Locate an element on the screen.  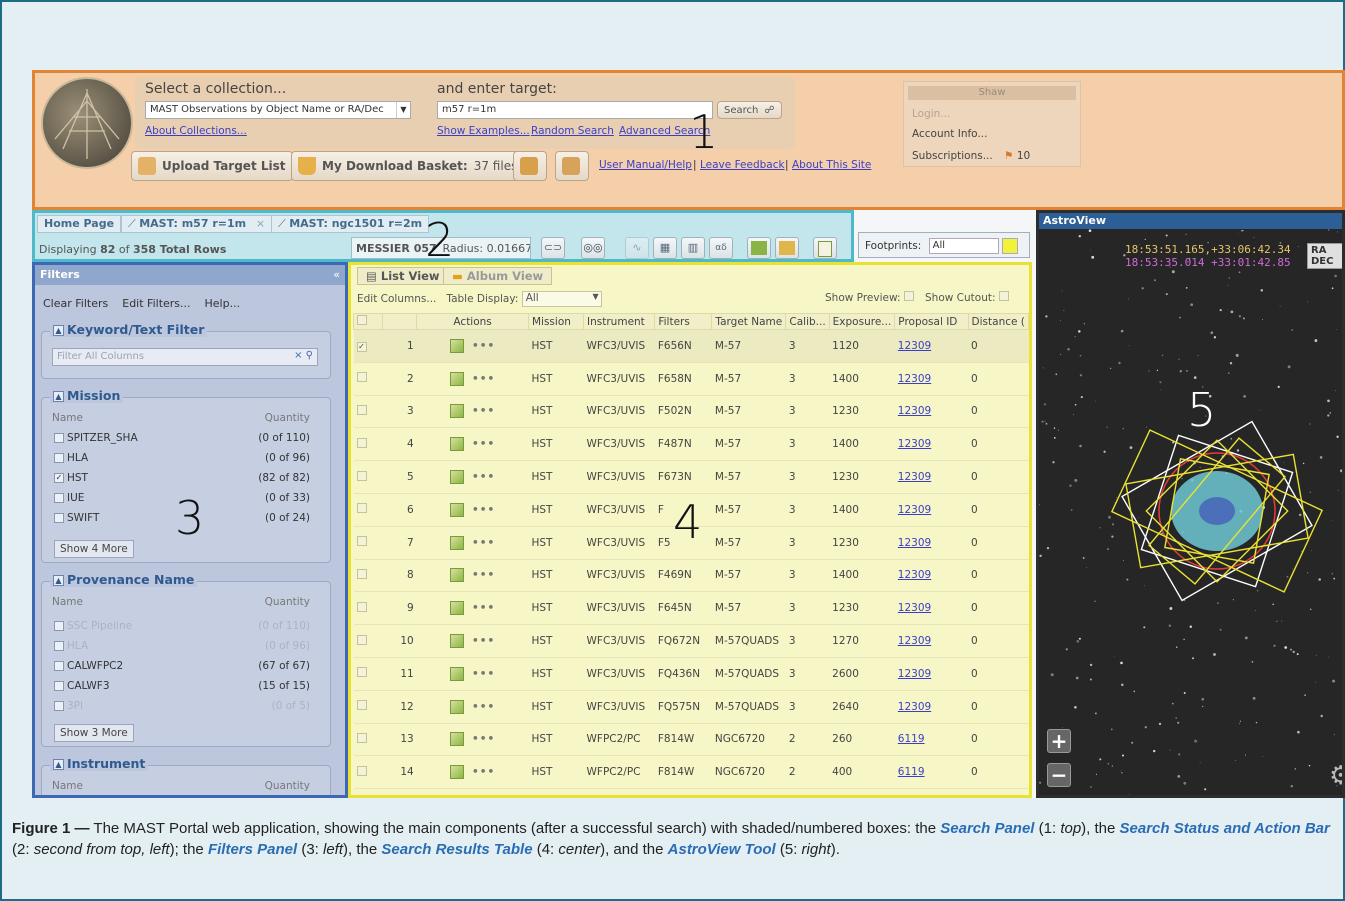
target-input: m57 r=1m is located at coordinates (575, 110).